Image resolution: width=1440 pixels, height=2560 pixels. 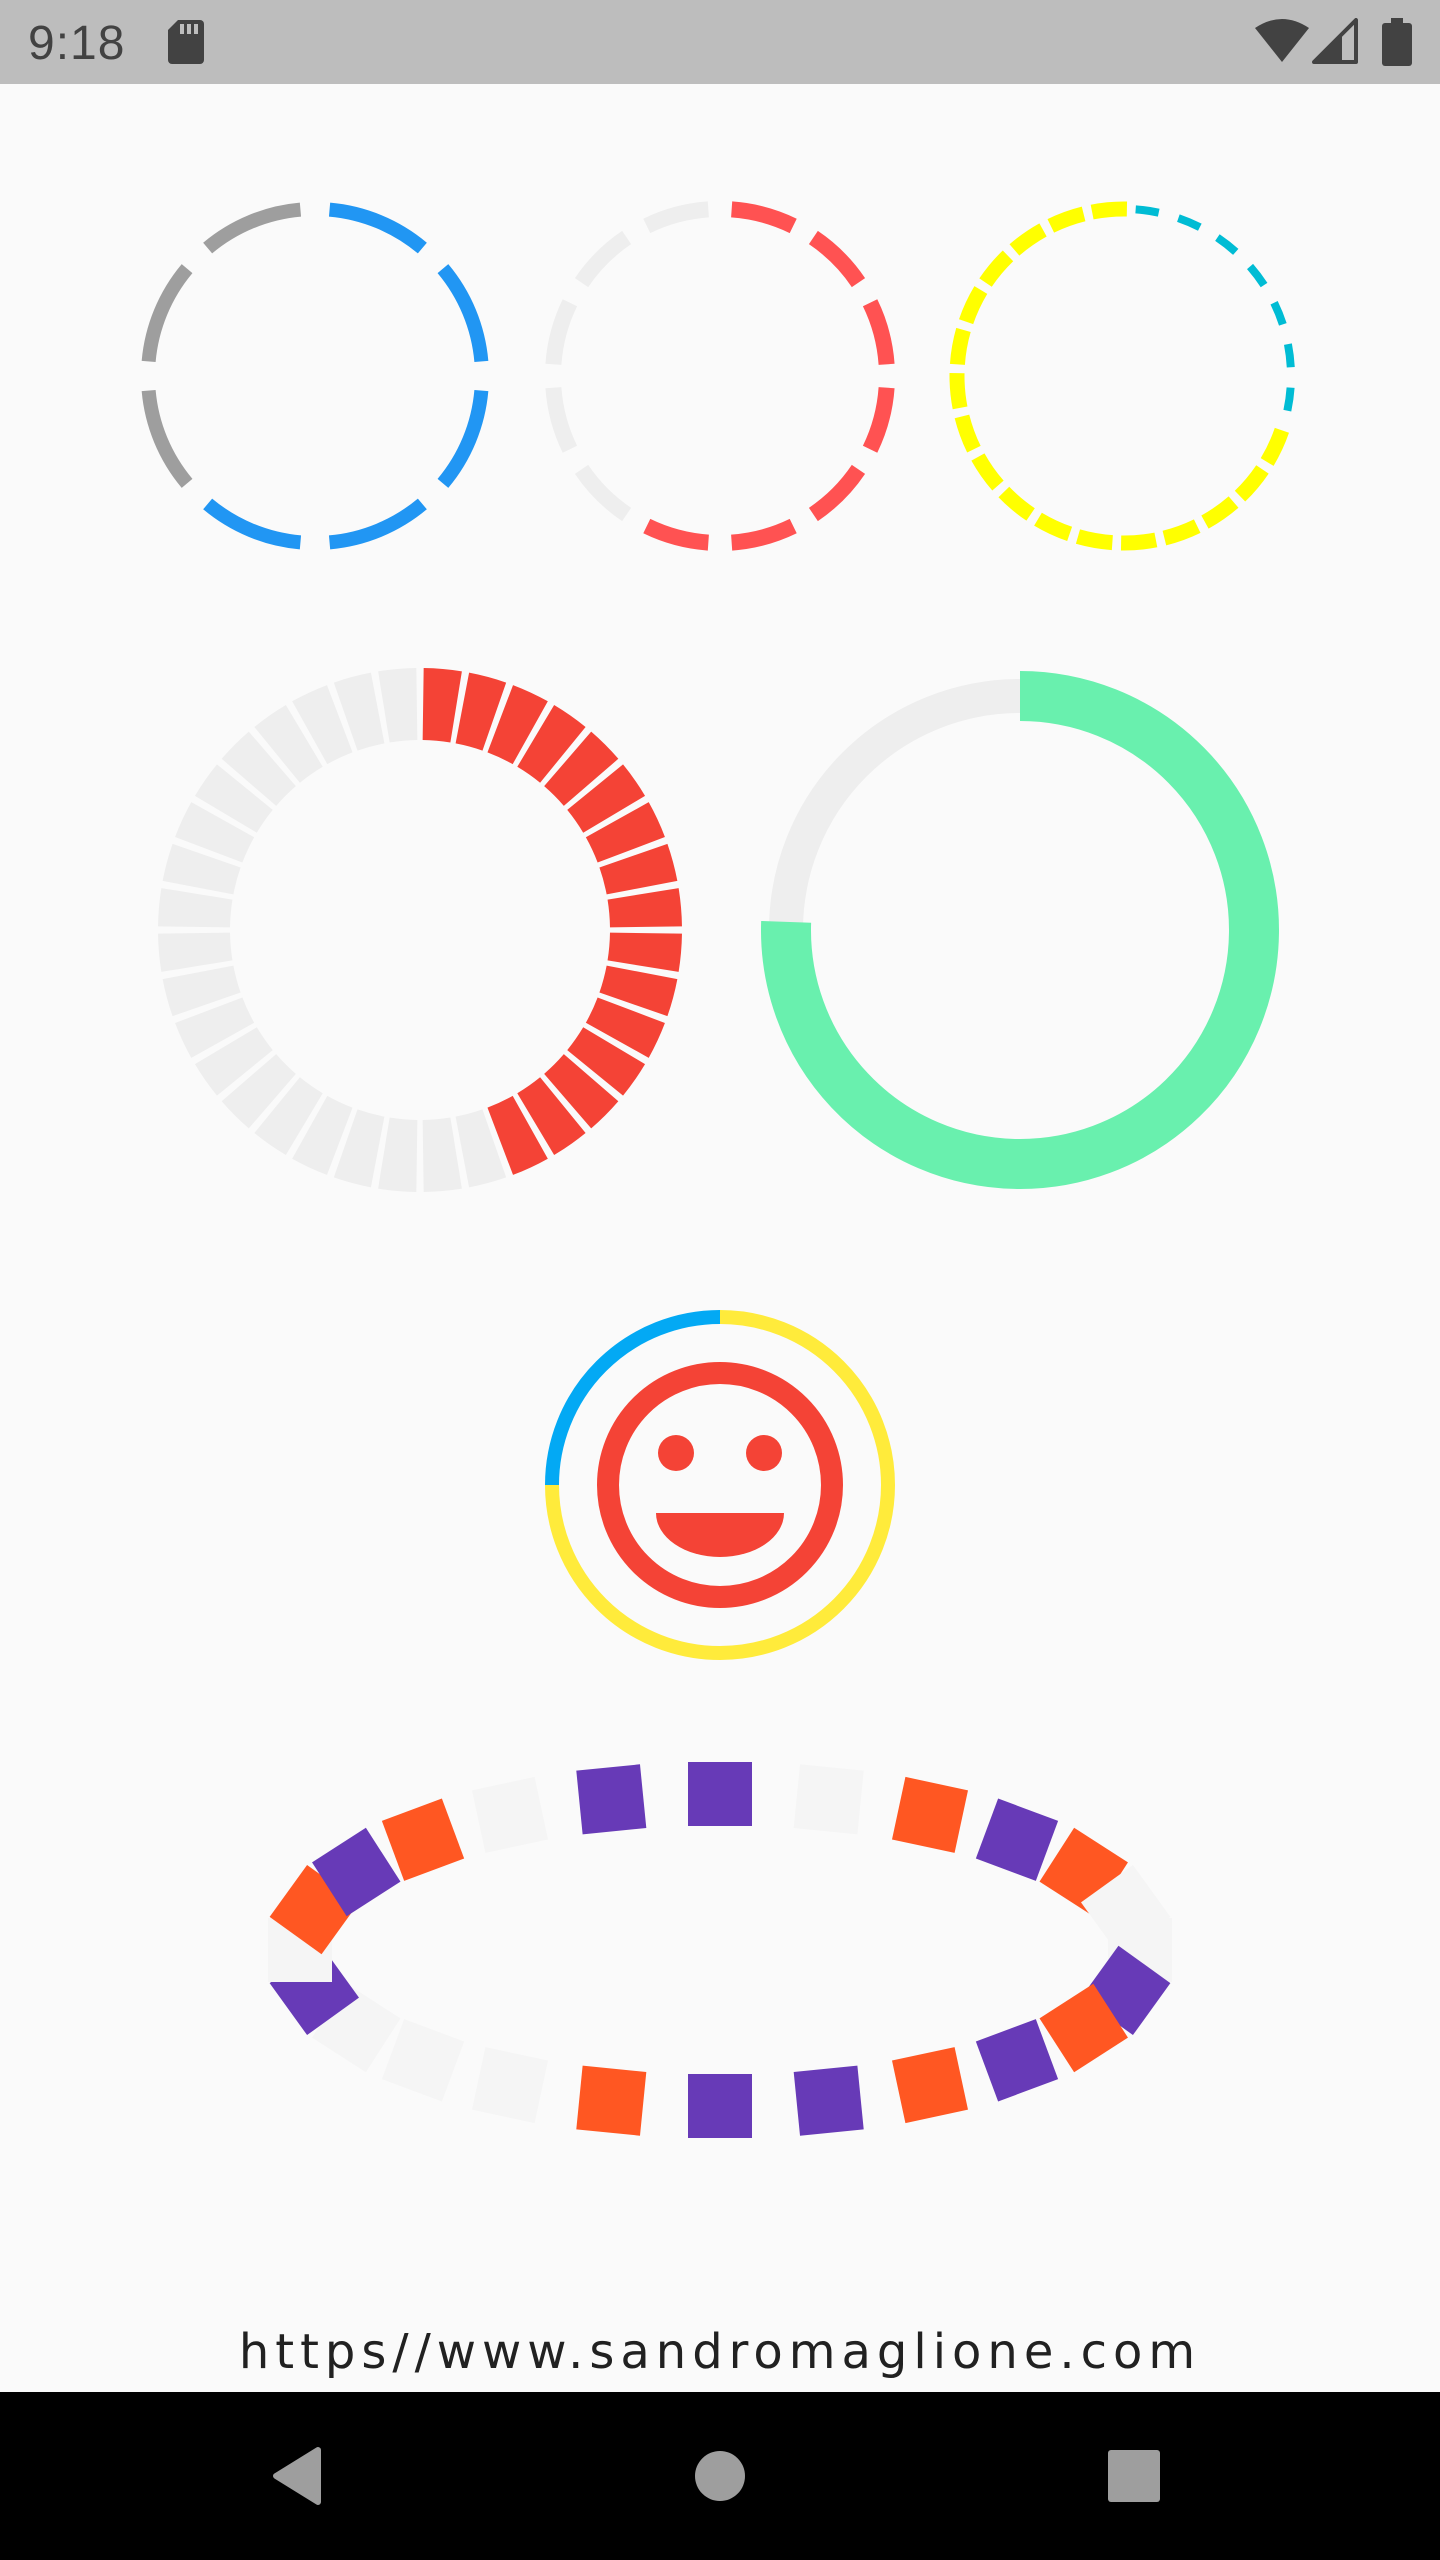 What do you see at coordinates (720, 1535) in the screenshot?
I see `smiley-mouth` at bounding box center [720, 1535].